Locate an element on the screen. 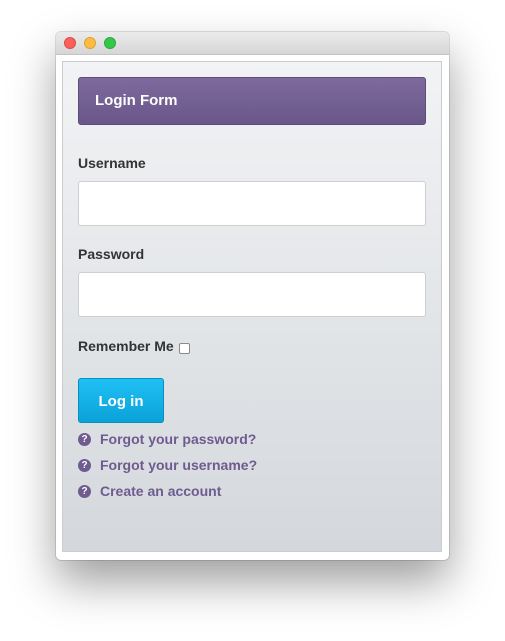 The image size is (505, 641). create-account-link: Create an account is located at coordinates (160, 491).